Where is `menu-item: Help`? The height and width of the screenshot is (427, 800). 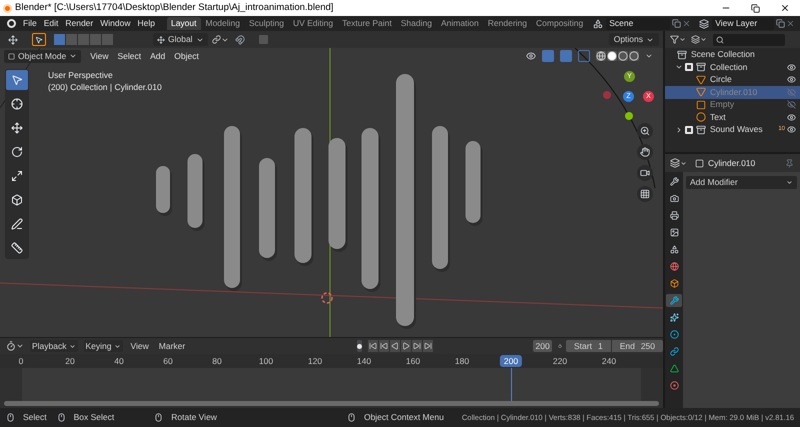 menu-item: Help is located at coordinates (146, 23).